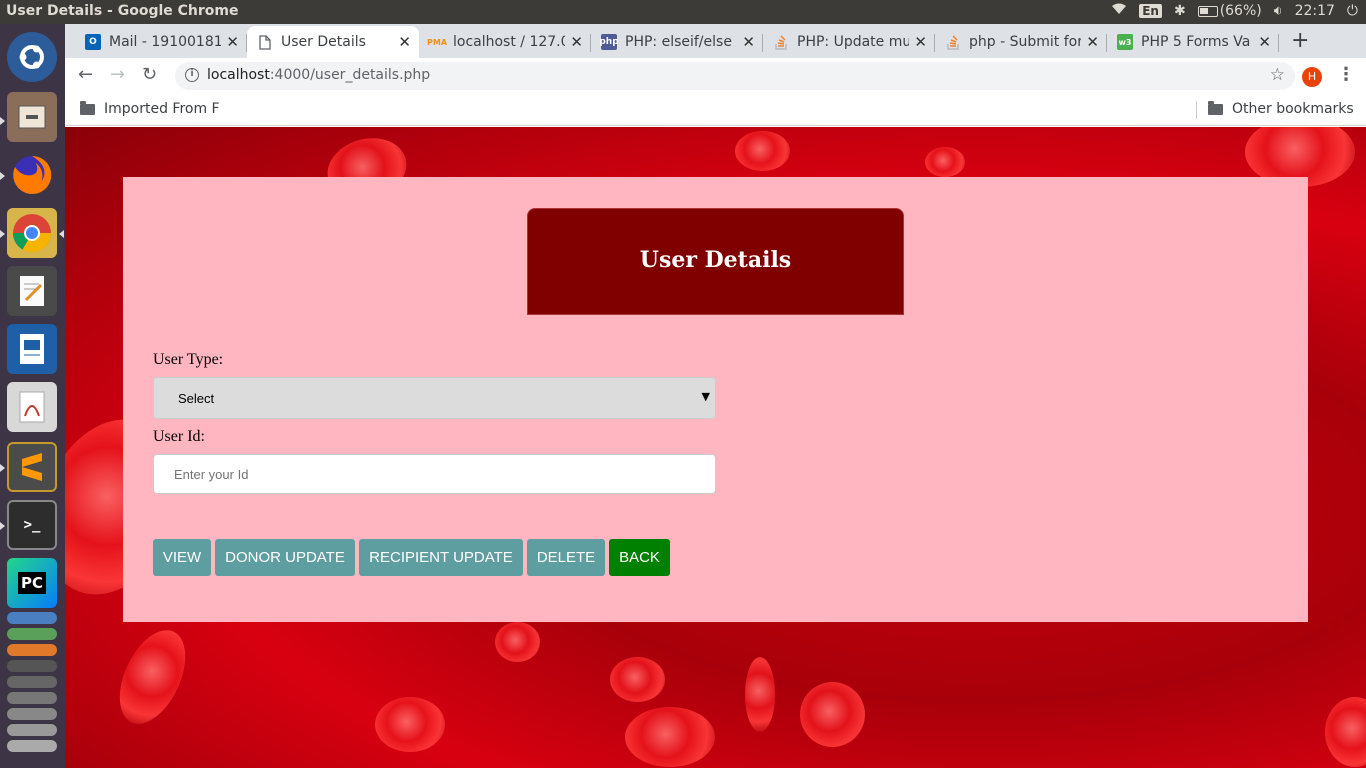 Image resolution: width=1366 pixels, height=768 pixels. I want to click on ubuntu-dash-icon, so click(32, 57).